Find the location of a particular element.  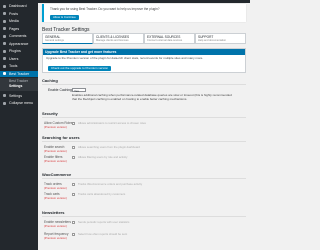

comment-icon is located at coordinates (4, 36).